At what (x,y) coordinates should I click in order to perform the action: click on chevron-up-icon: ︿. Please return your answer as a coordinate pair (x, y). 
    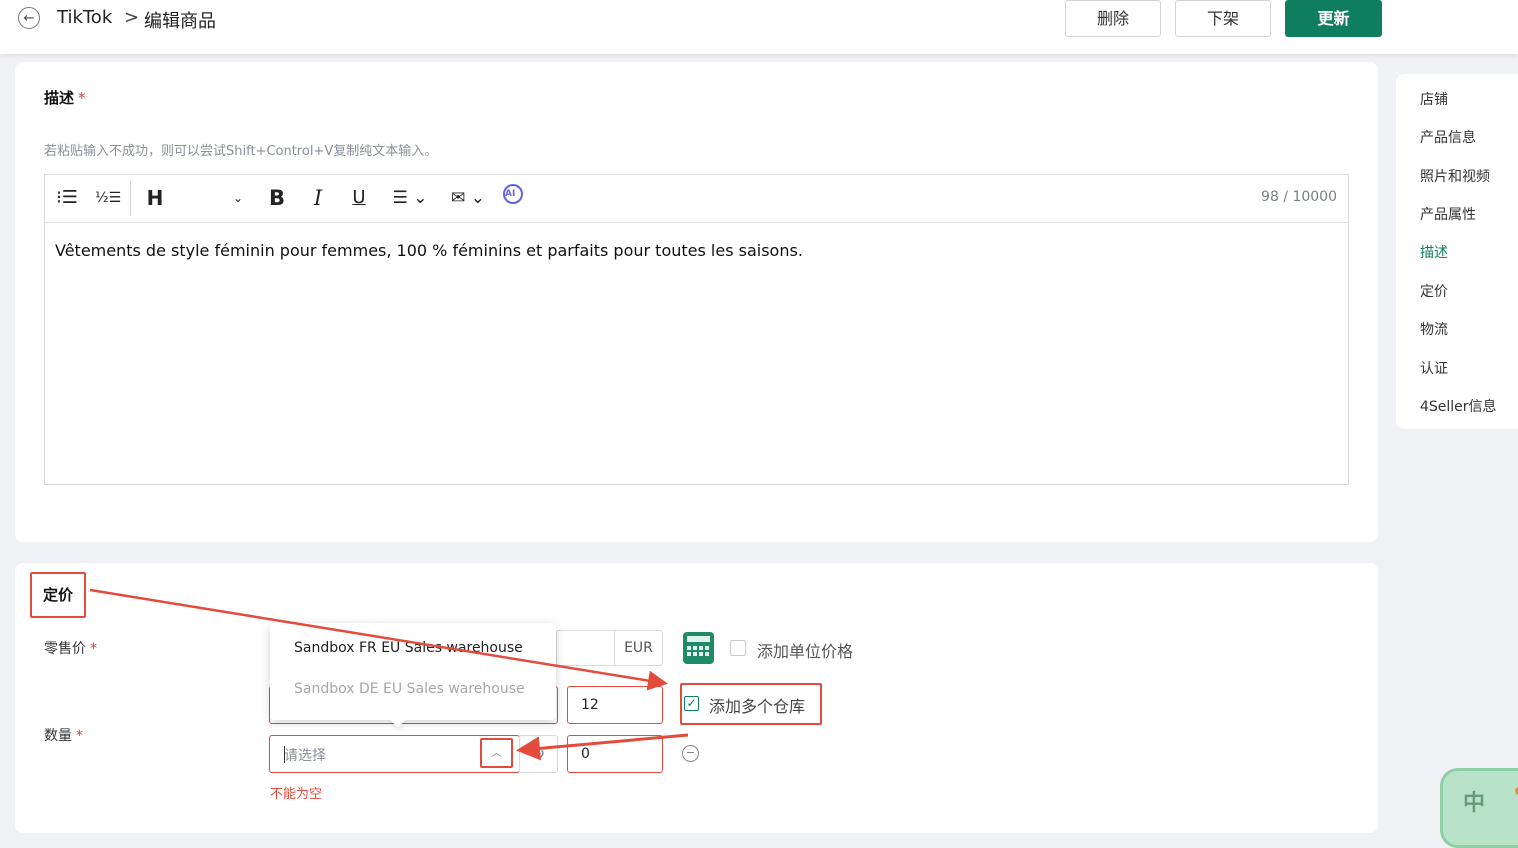
    Looking at the image, I should click on (496, 753).